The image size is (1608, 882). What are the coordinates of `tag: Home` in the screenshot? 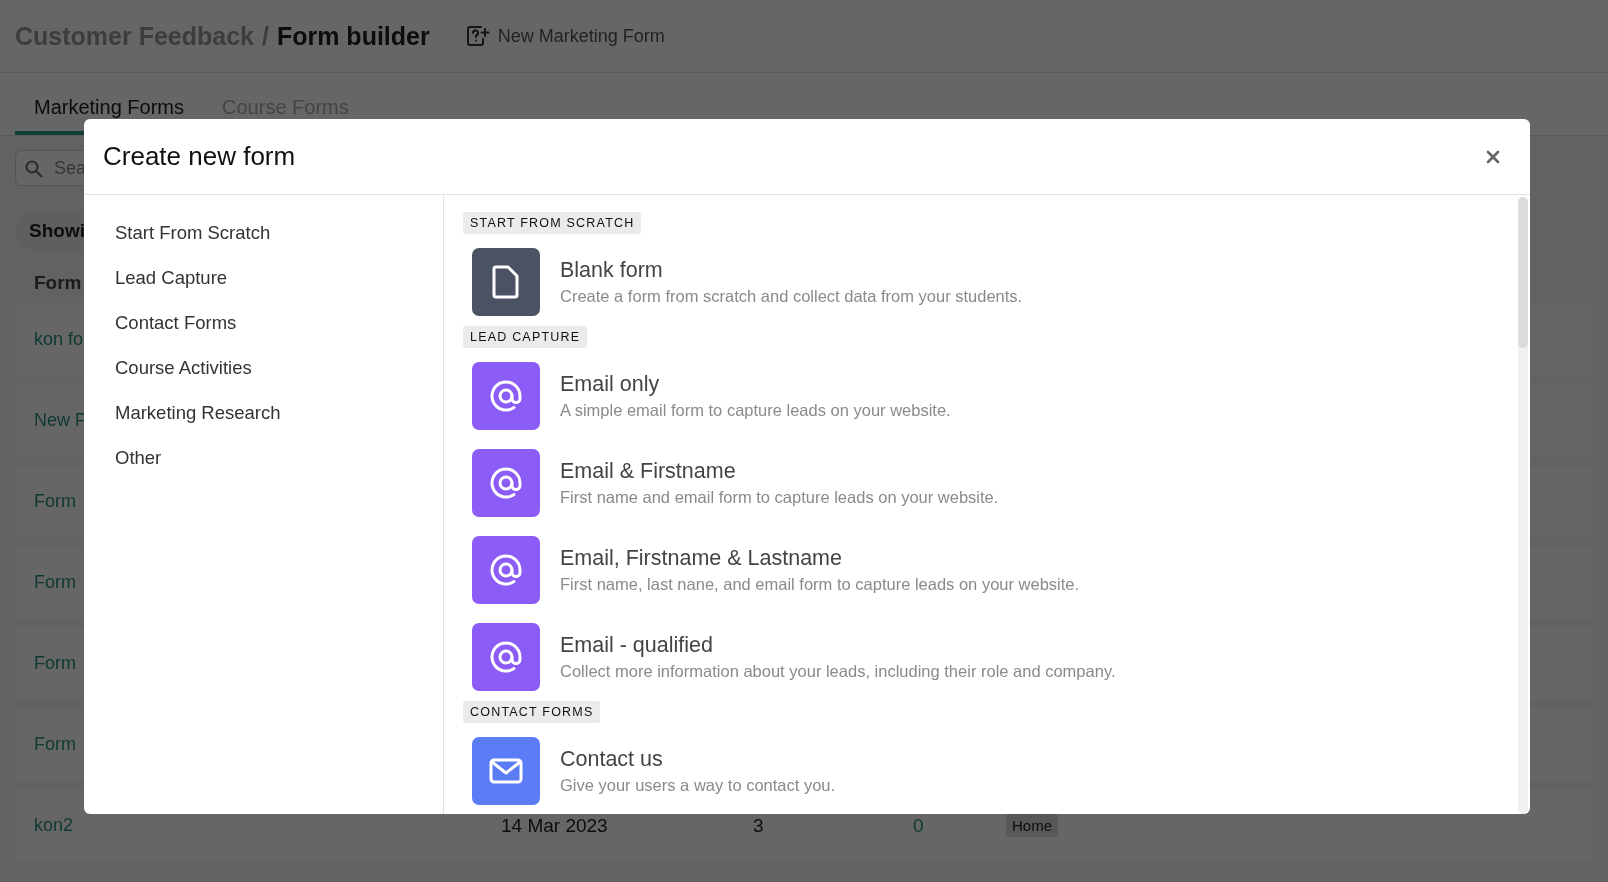 It's located at (1032, 825).